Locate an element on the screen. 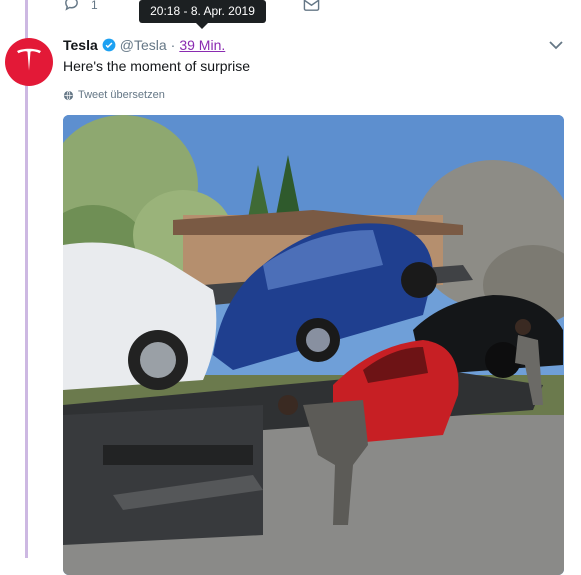  translate-tweet-link: Tweet übersetzen is located at coordinates (114, 95).